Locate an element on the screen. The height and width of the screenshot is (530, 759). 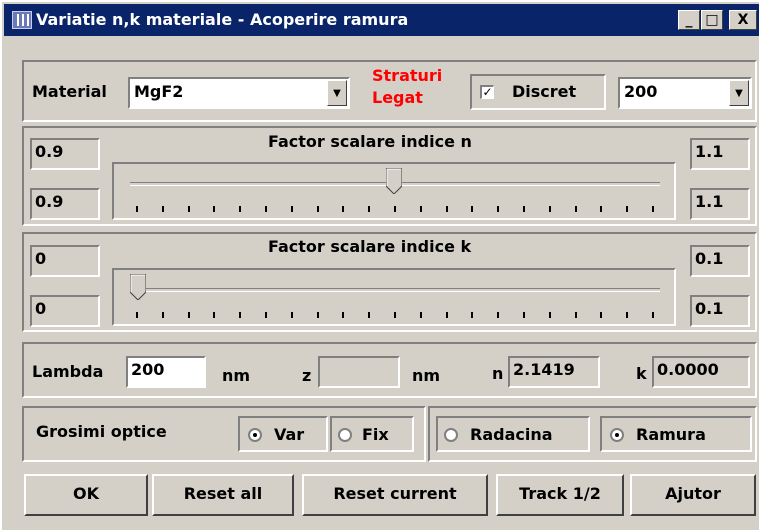
n-max-top-field: 1.1 is located at coordinates (720, 154).